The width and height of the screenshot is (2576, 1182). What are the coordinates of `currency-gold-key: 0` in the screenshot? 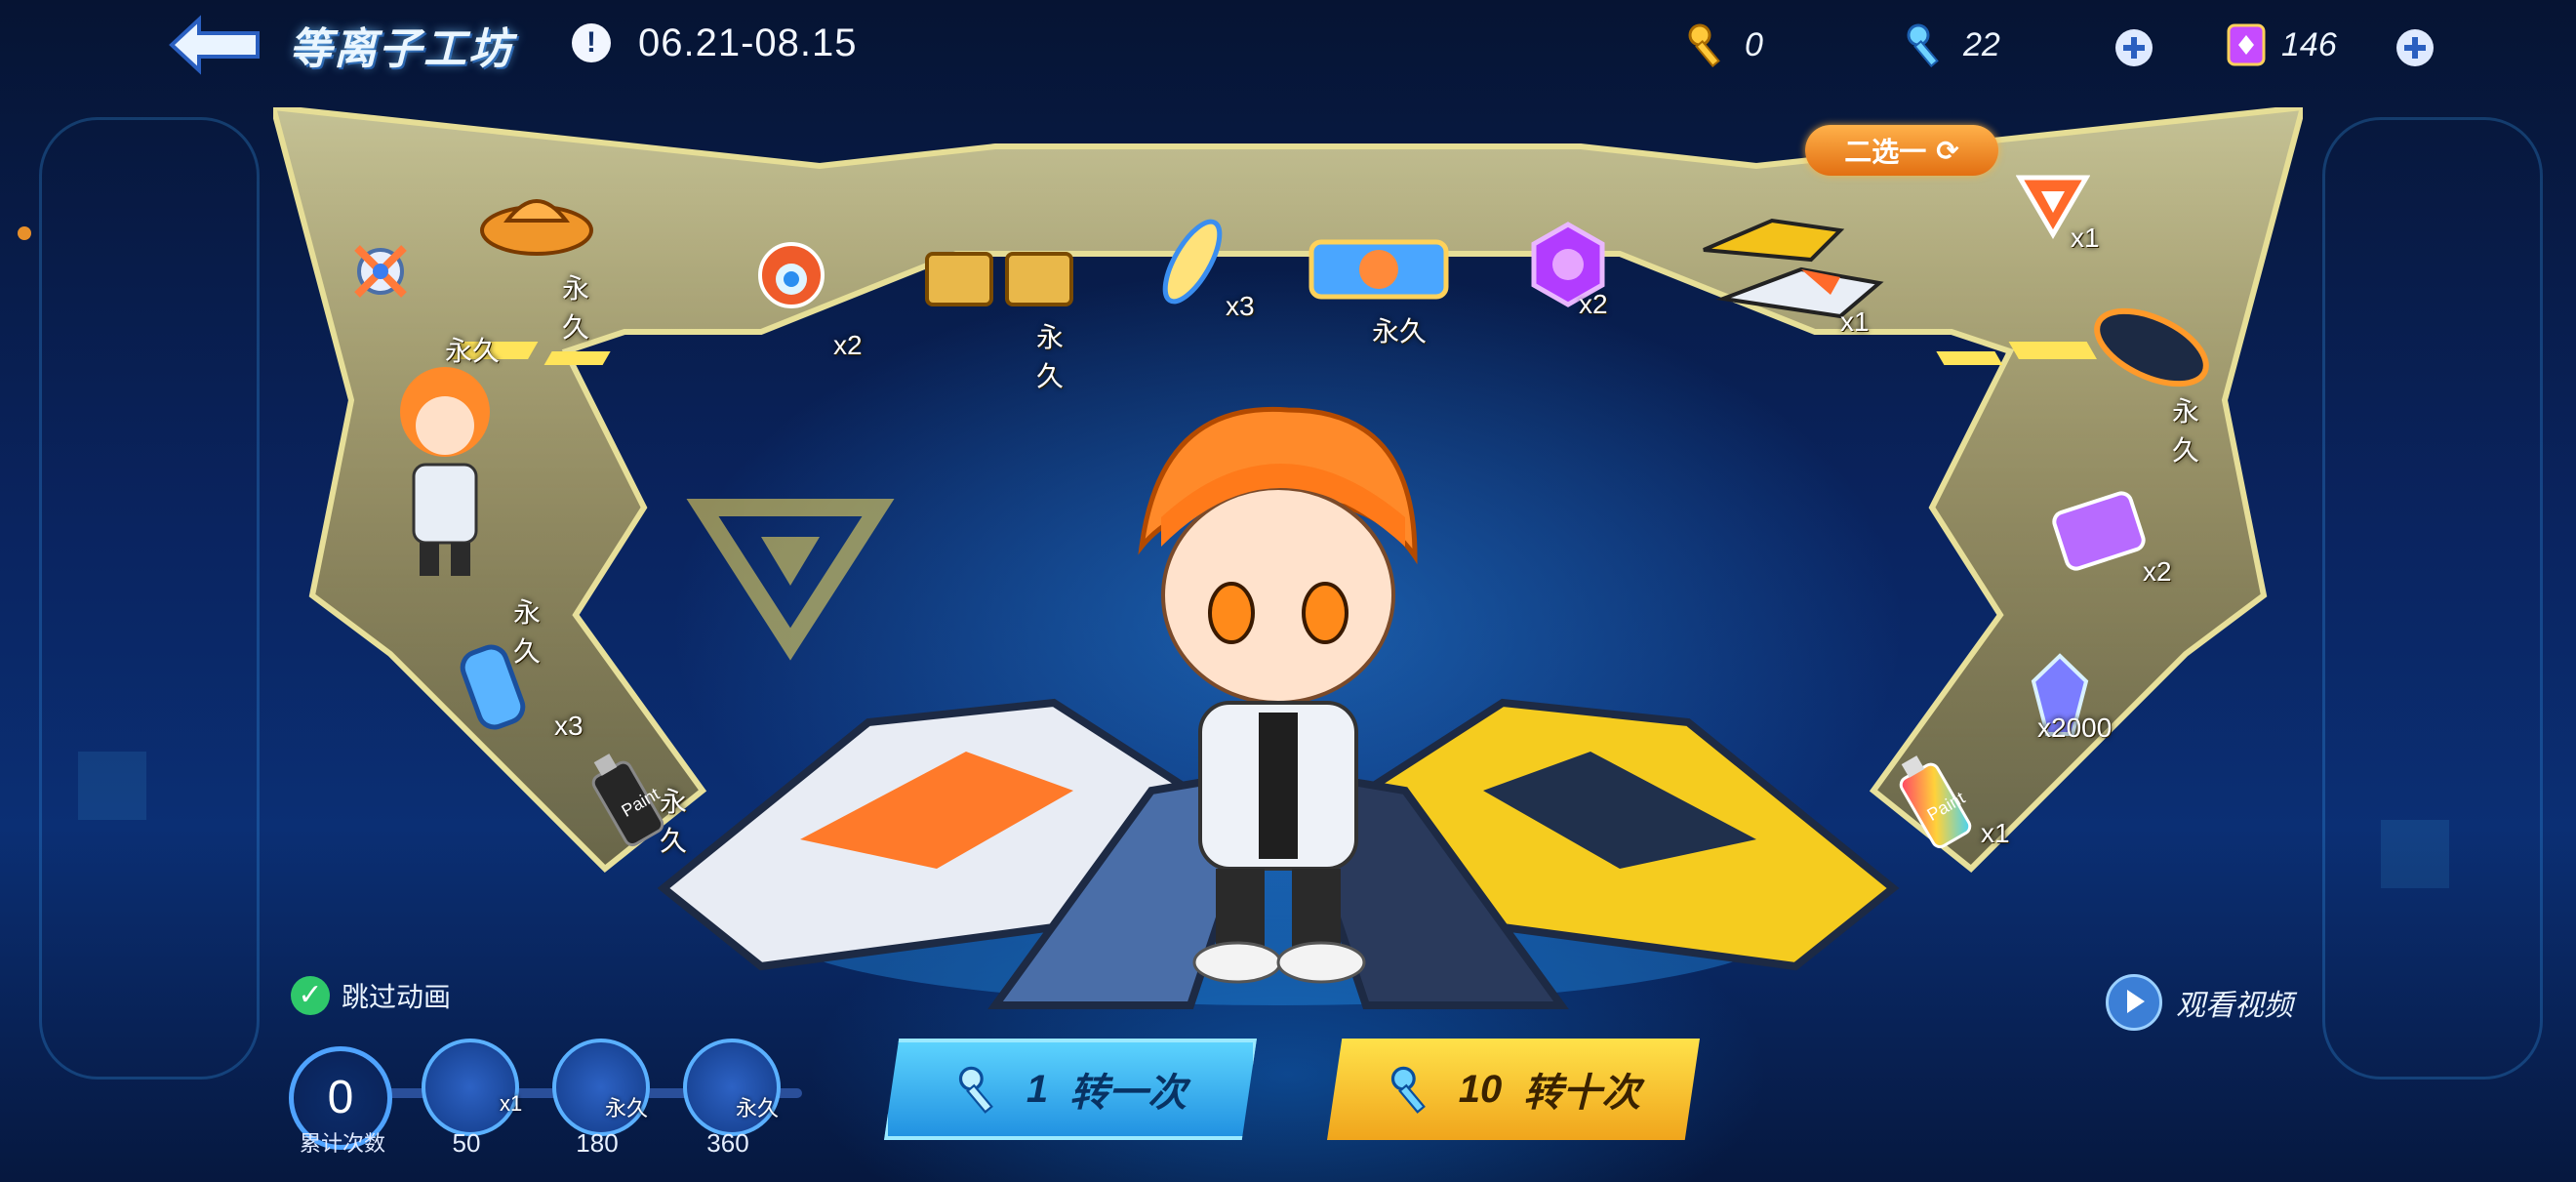 It's located at (1723, 45).